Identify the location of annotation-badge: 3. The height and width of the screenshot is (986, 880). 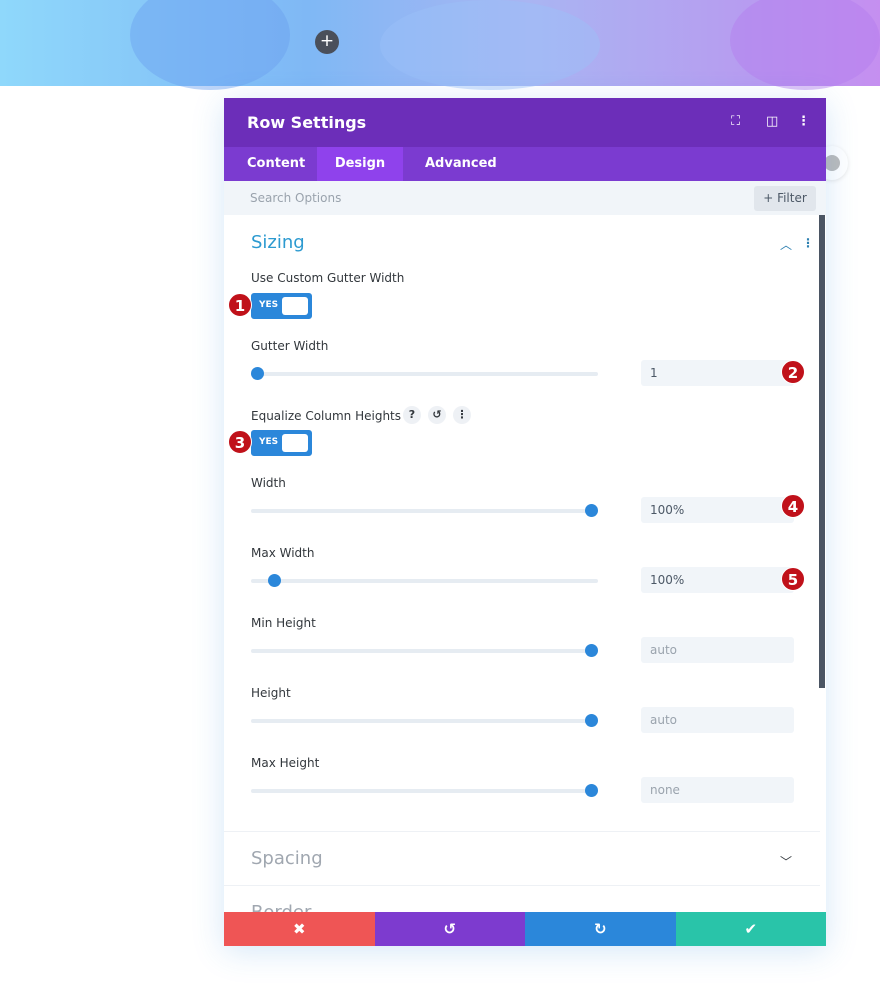
(240, 442).